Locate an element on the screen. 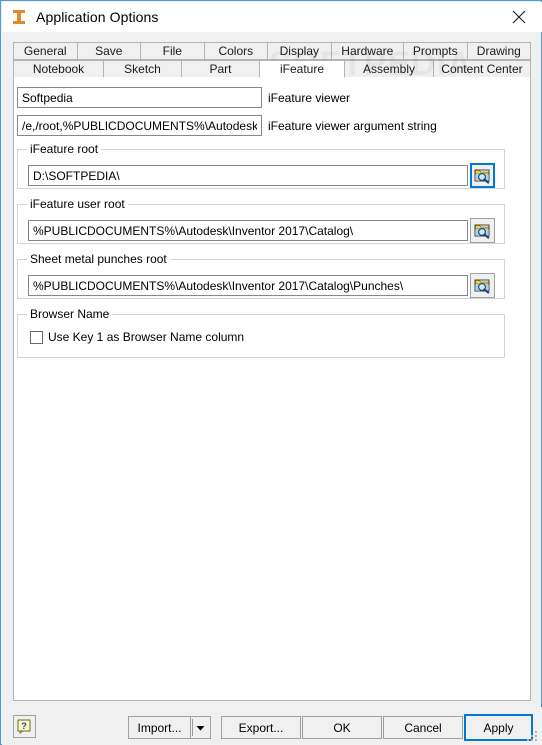 The height and width of the screenshot is (745, 542). tab-drawing: Drawing is located at coordinates (499, 51).